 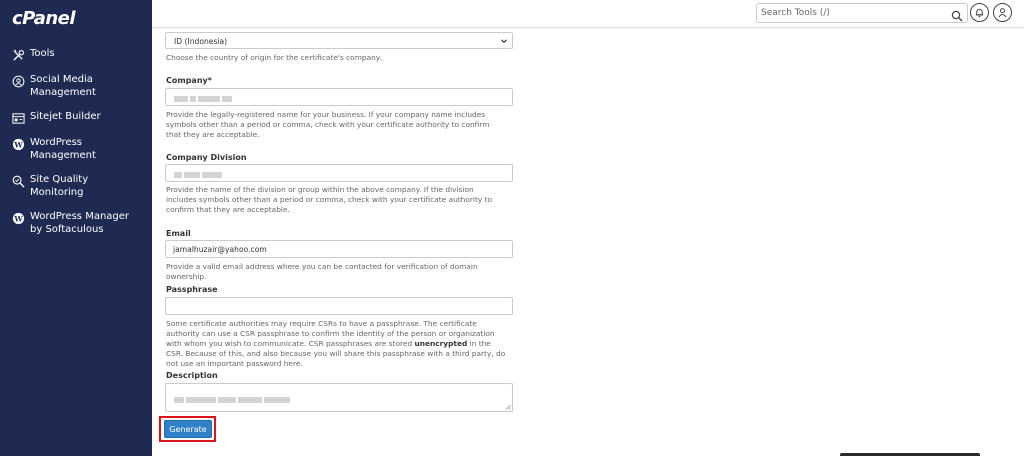 I want to click on passphrase-label: Passphrase, so click(x=192, y=289).